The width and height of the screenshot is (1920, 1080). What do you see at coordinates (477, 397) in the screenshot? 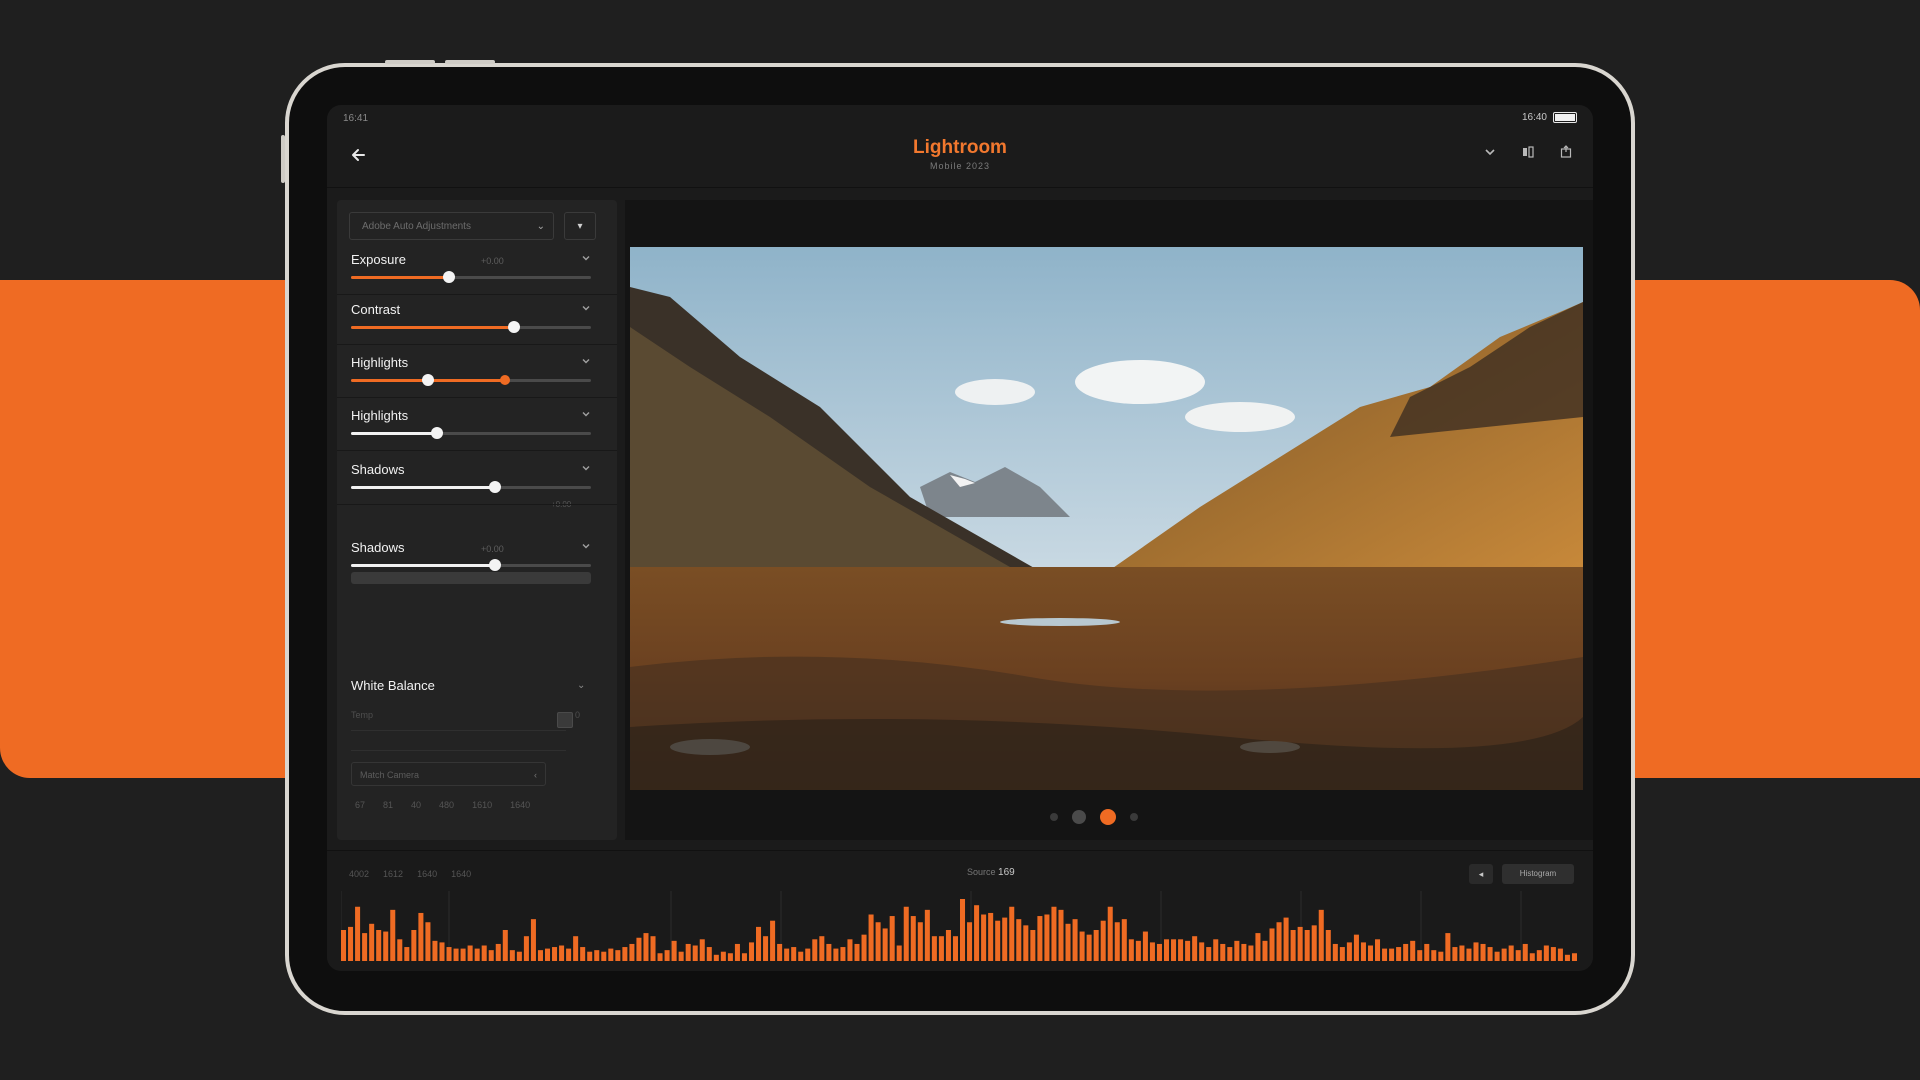
I see `divider` at bounding box center [477, 397].